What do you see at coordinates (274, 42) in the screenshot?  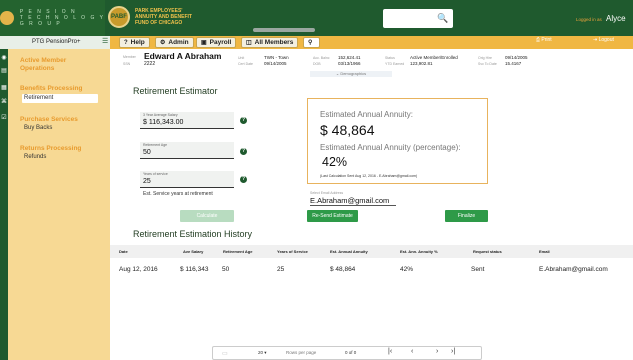 I see `tab-all-members-label: All Members` at bounding box center [274, 42].